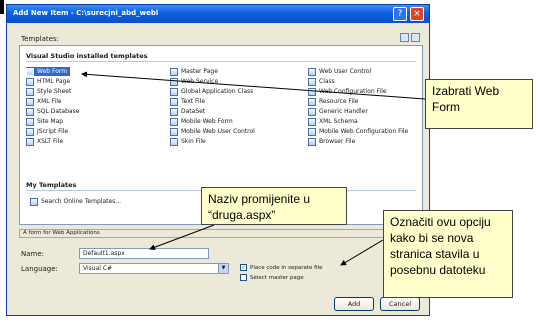  Describe the element at coordinates (200, 81) in the screenshot. I see `template-item-label: Web Service` at that location.